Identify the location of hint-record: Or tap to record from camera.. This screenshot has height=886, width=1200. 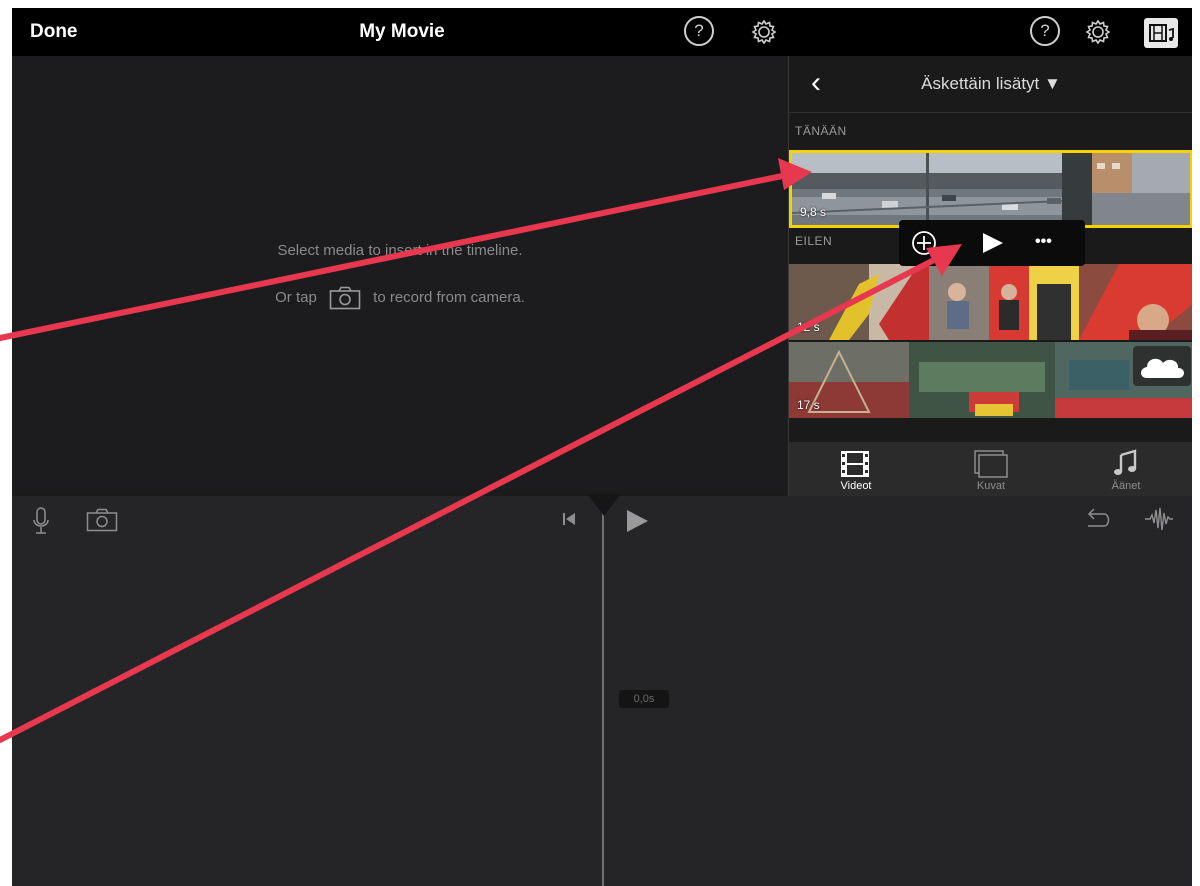
(400, 298).